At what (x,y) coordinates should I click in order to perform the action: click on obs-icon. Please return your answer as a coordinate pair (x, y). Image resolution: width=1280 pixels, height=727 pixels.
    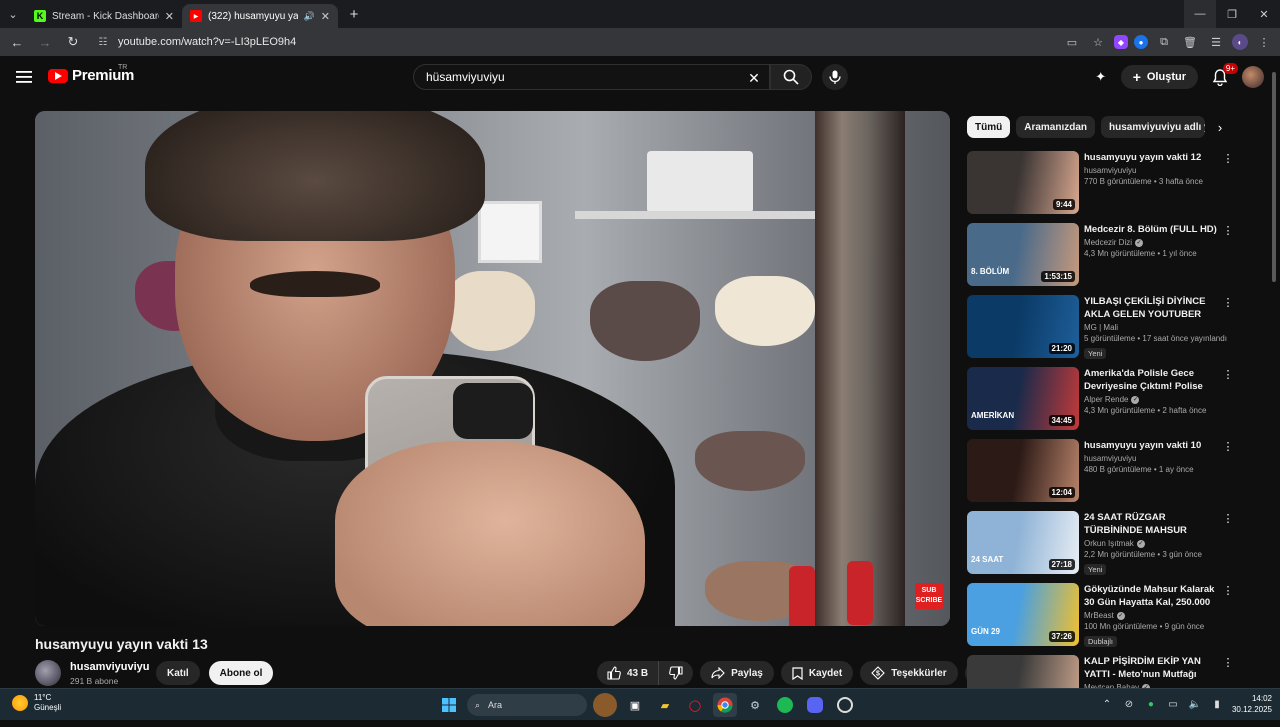
    Looking at the image, I should click on (845, 705).